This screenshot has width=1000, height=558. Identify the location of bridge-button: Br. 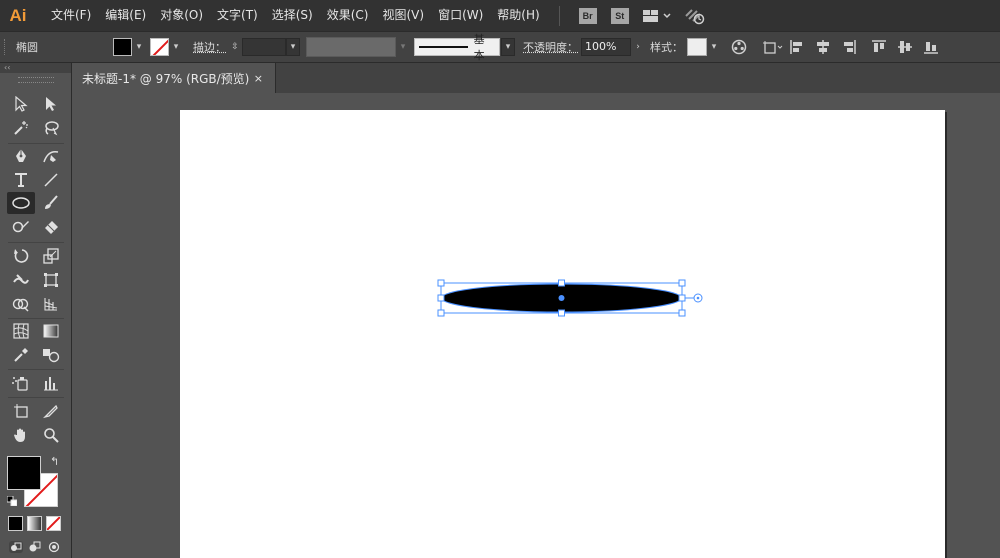
(587, 15).